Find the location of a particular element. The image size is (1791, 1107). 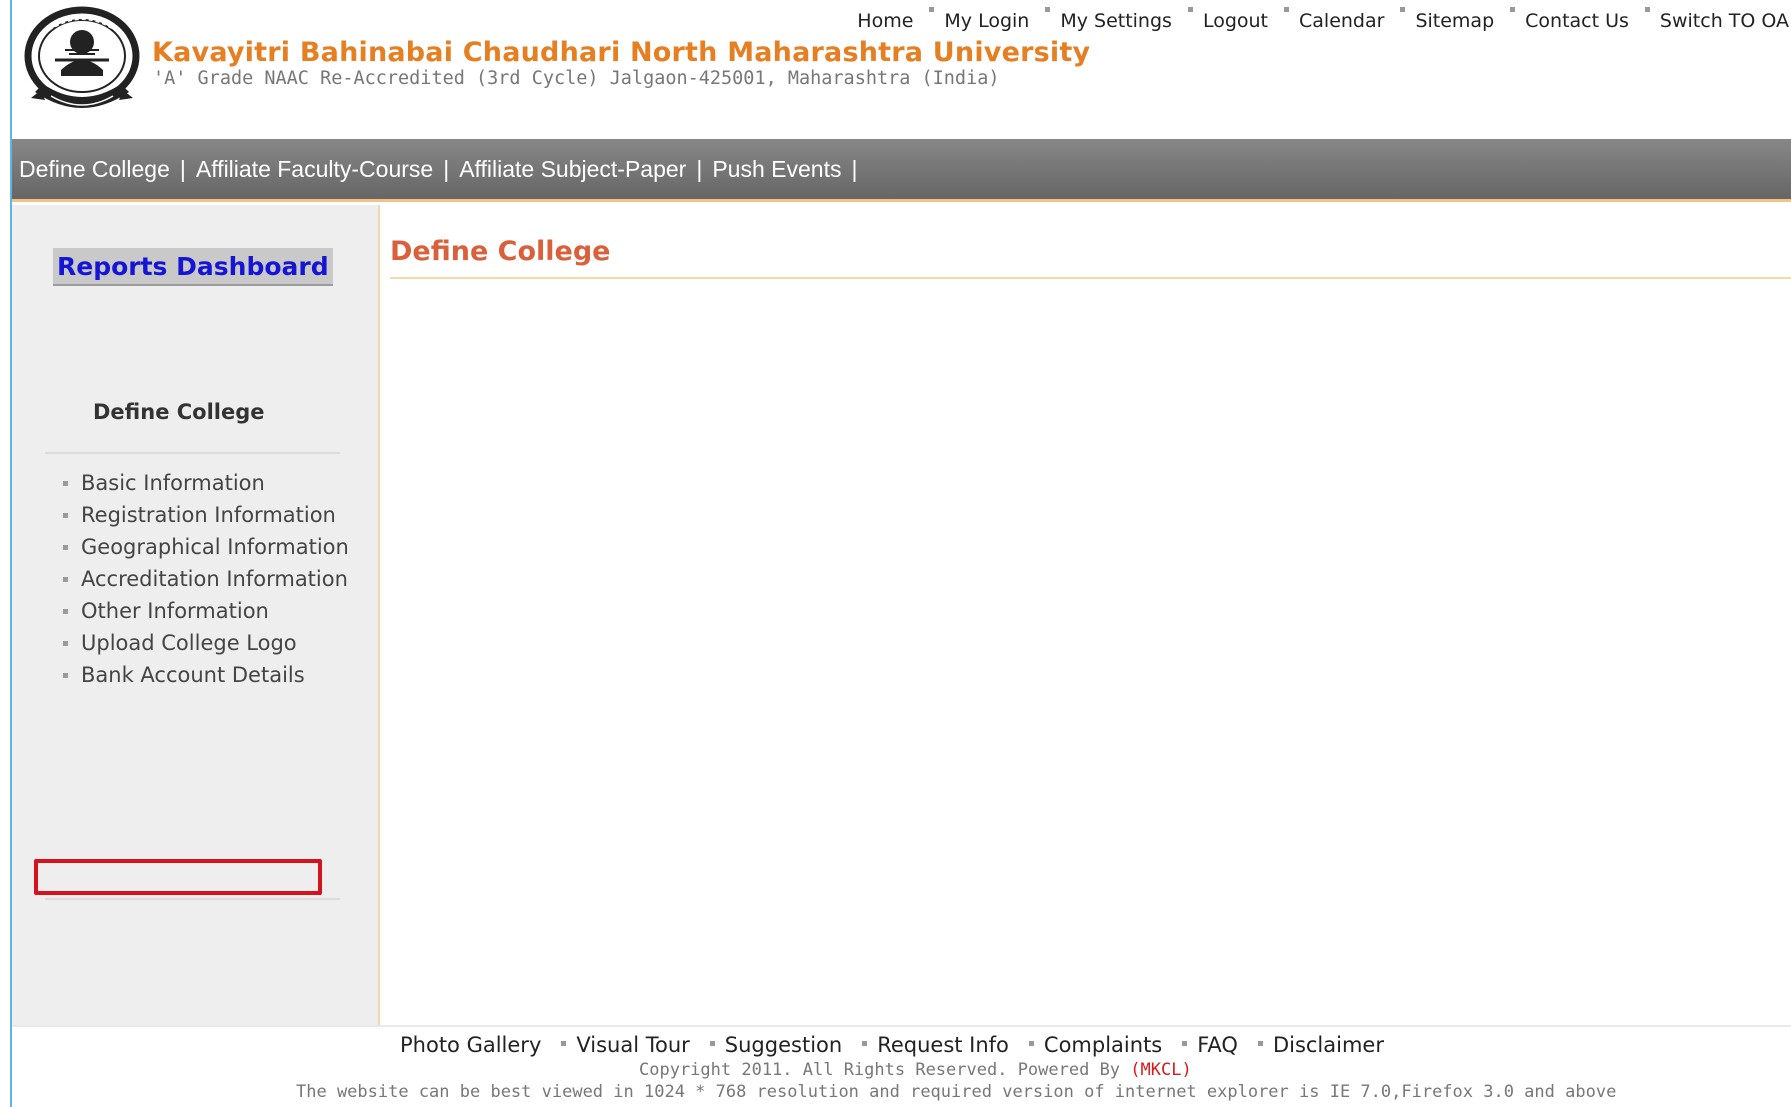

toplink-logout: Logout is located at coordinates (1235, 21).